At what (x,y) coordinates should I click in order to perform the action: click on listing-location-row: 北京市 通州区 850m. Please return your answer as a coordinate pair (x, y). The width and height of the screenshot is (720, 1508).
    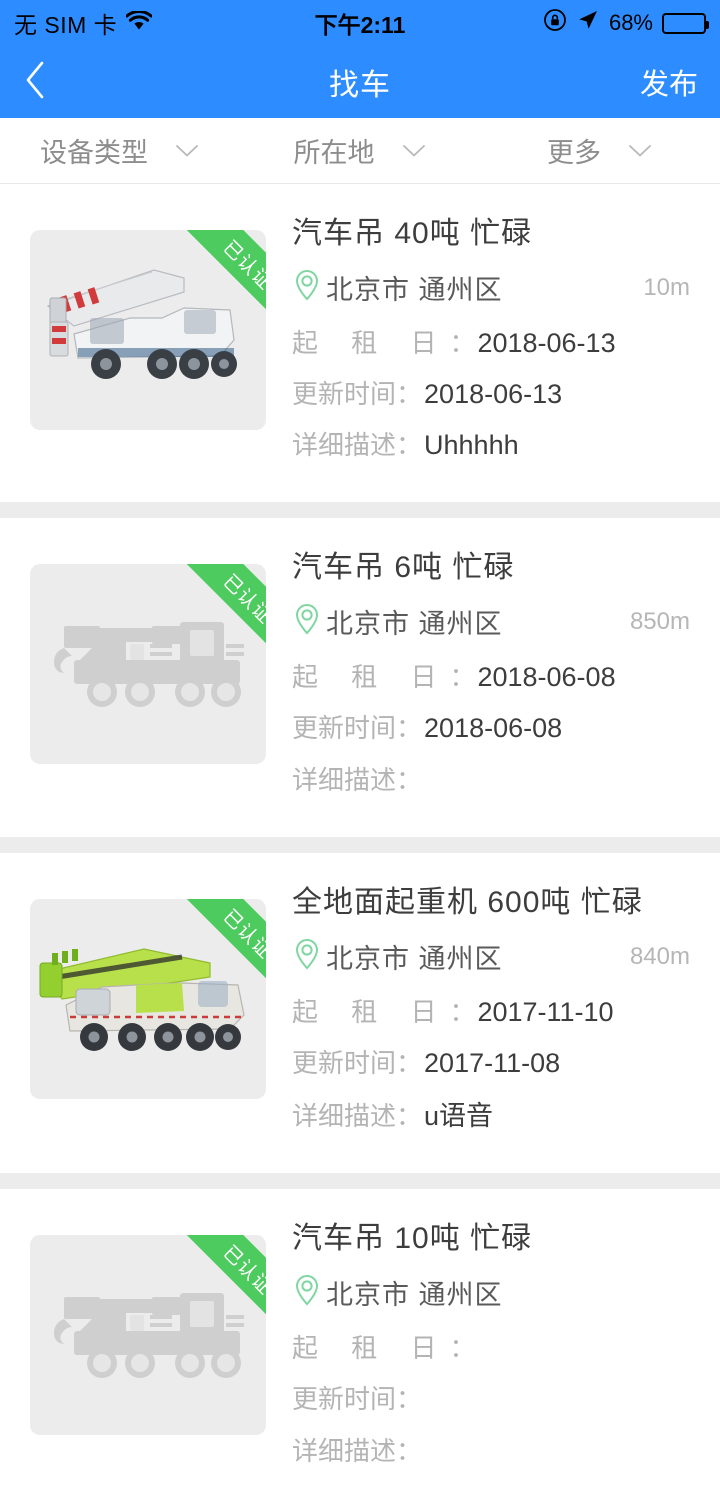
    Looking at the image, I should click on (491, 621).